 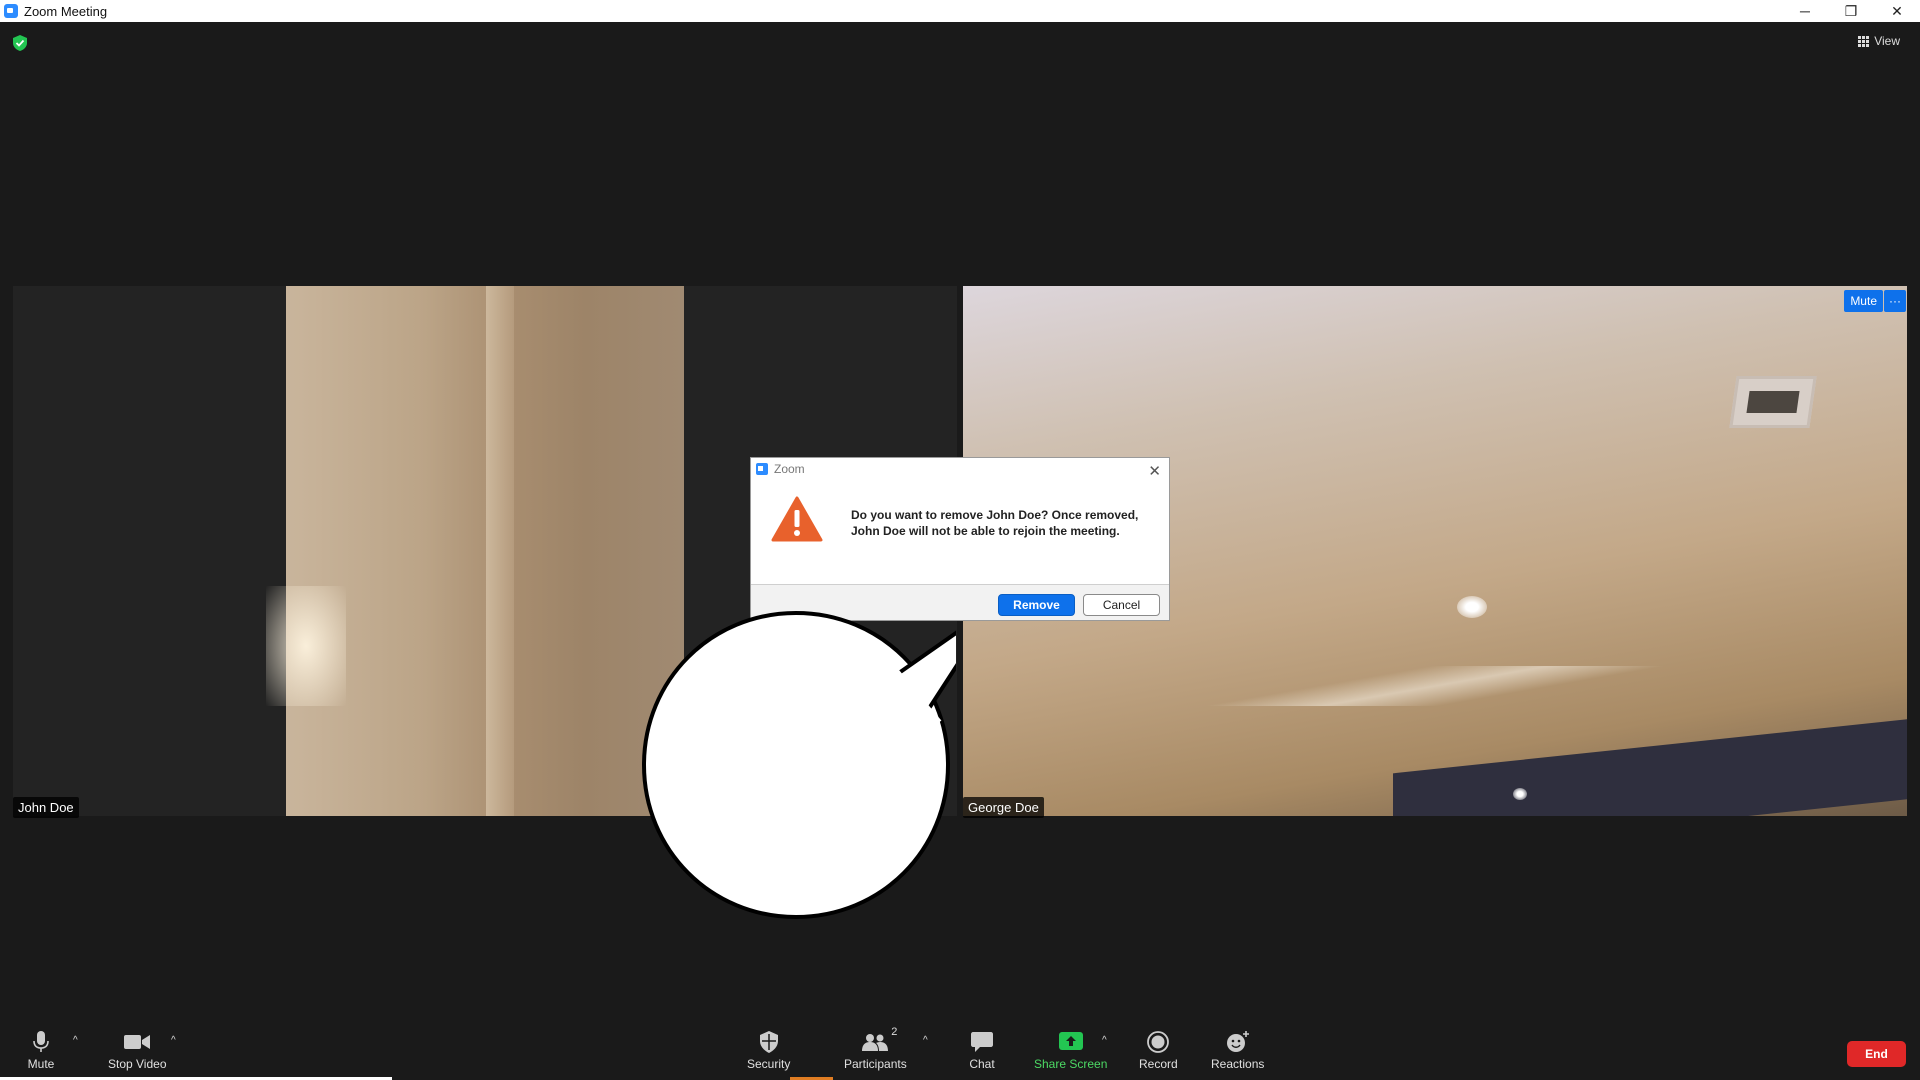 I want to click on share-options-caret-icon: ^, so click(x=1104, y=1040).